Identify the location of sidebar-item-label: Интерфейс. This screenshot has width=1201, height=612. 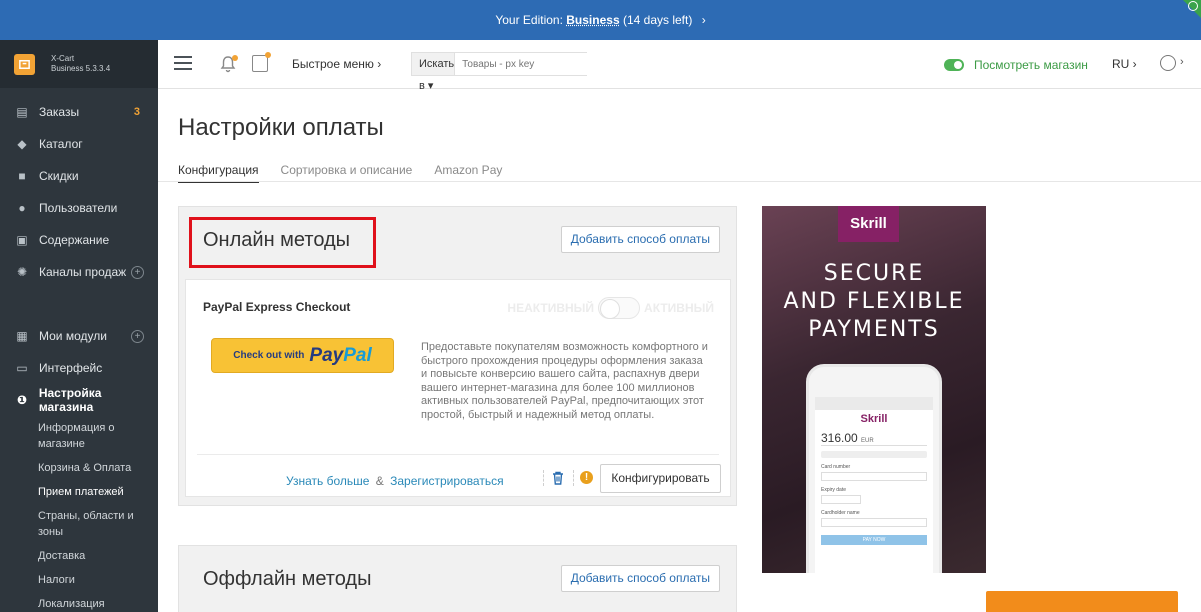
(71, 368).